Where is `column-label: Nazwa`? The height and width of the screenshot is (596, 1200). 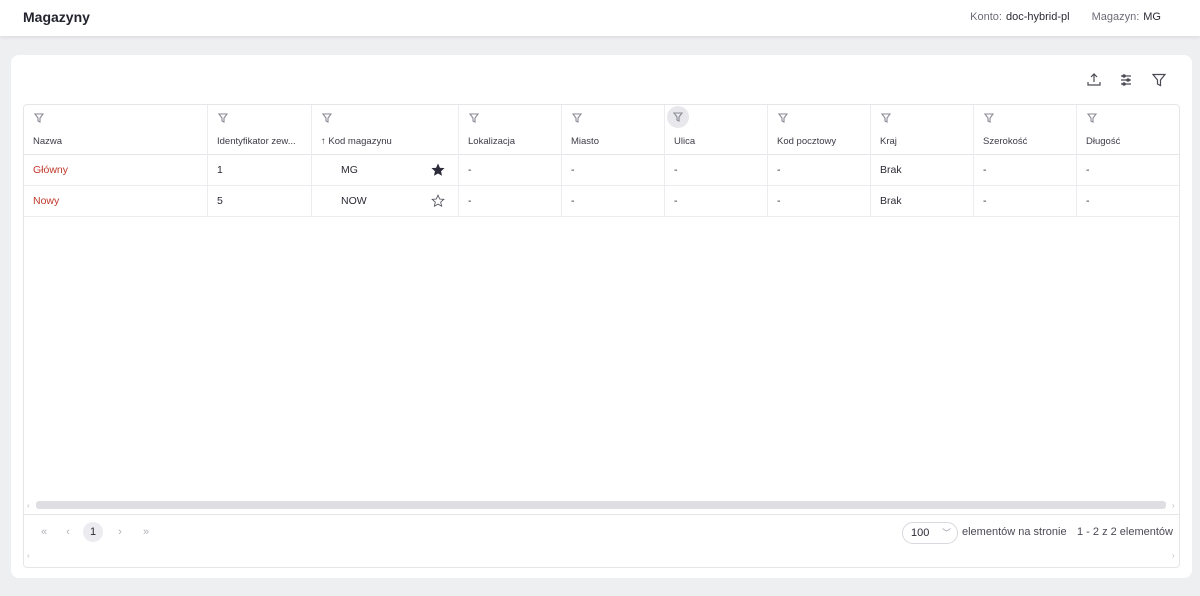
column-label: Nazwa is located at coordinates (48, 141).